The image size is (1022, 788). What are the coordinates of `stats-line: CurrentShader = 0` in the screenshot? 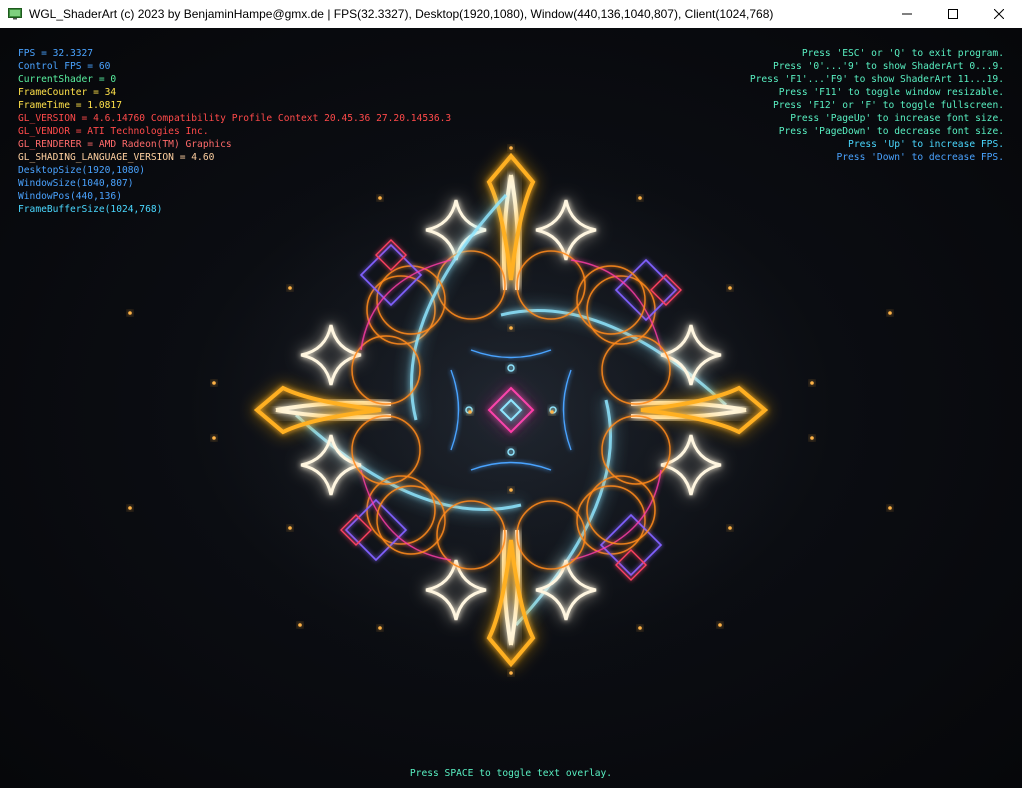 It's located at (67, 79).